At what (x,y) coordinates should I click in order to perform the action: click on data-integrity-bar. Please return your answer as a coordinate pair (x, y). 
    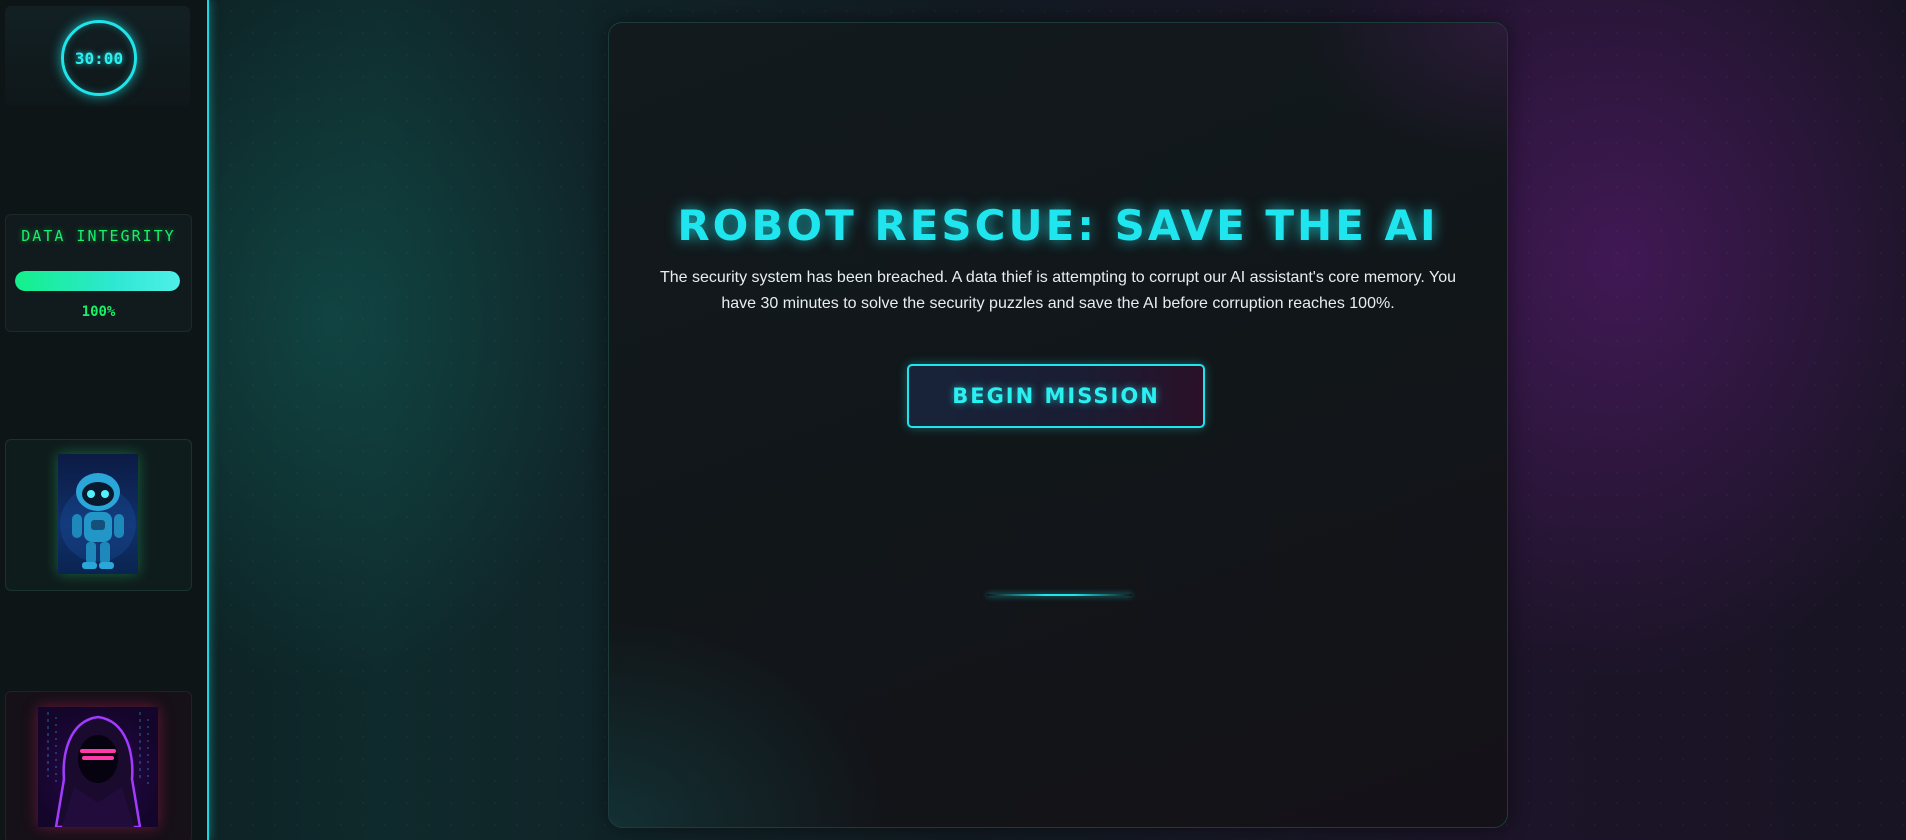
    Looking at the image, I should click on (97, 281).